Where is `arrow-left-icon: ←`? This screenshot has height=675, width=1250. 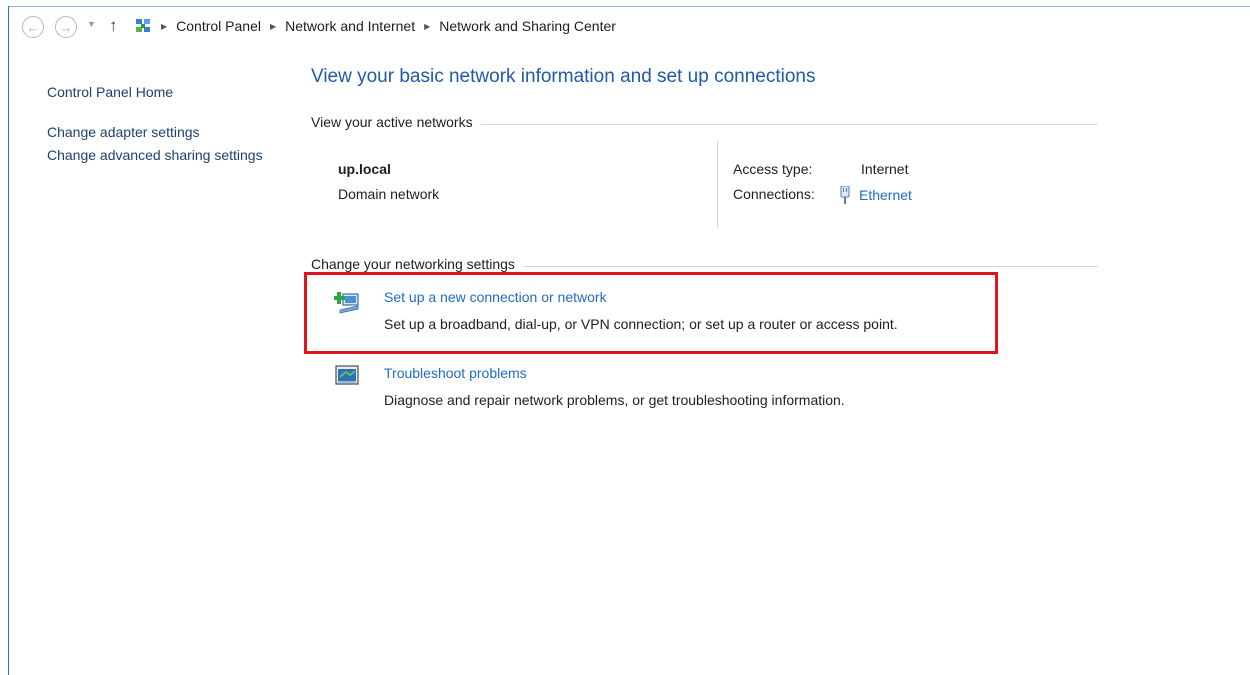
arrow-left-icon: ← is located at coordinates (33, 27).